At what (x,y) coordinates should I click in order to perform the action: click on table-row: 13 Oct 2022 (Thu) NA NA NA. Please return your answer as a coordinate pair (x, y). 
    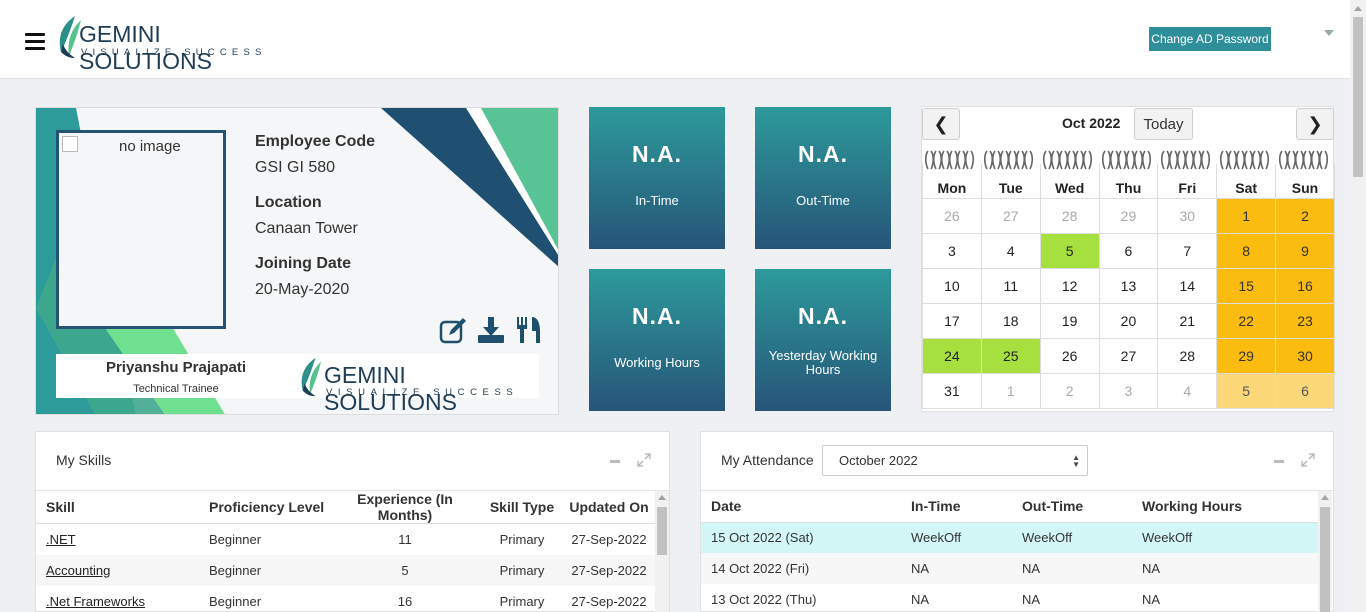
    Looking at the image, I should click on (1009, 598).